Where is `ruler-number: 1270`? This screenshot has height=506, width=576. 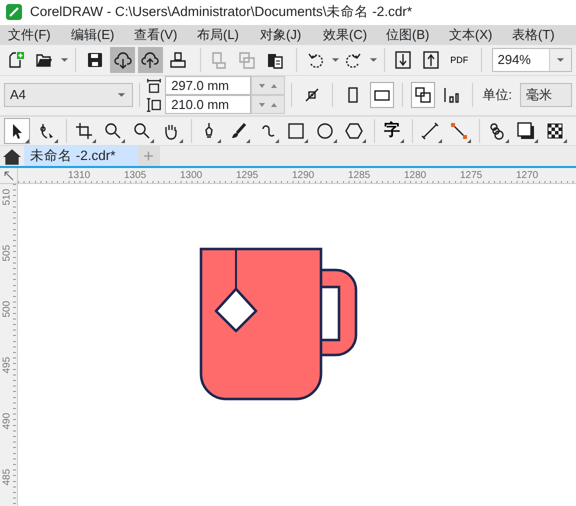 ruler-number: 1270 is located at coordinates (528, 176).